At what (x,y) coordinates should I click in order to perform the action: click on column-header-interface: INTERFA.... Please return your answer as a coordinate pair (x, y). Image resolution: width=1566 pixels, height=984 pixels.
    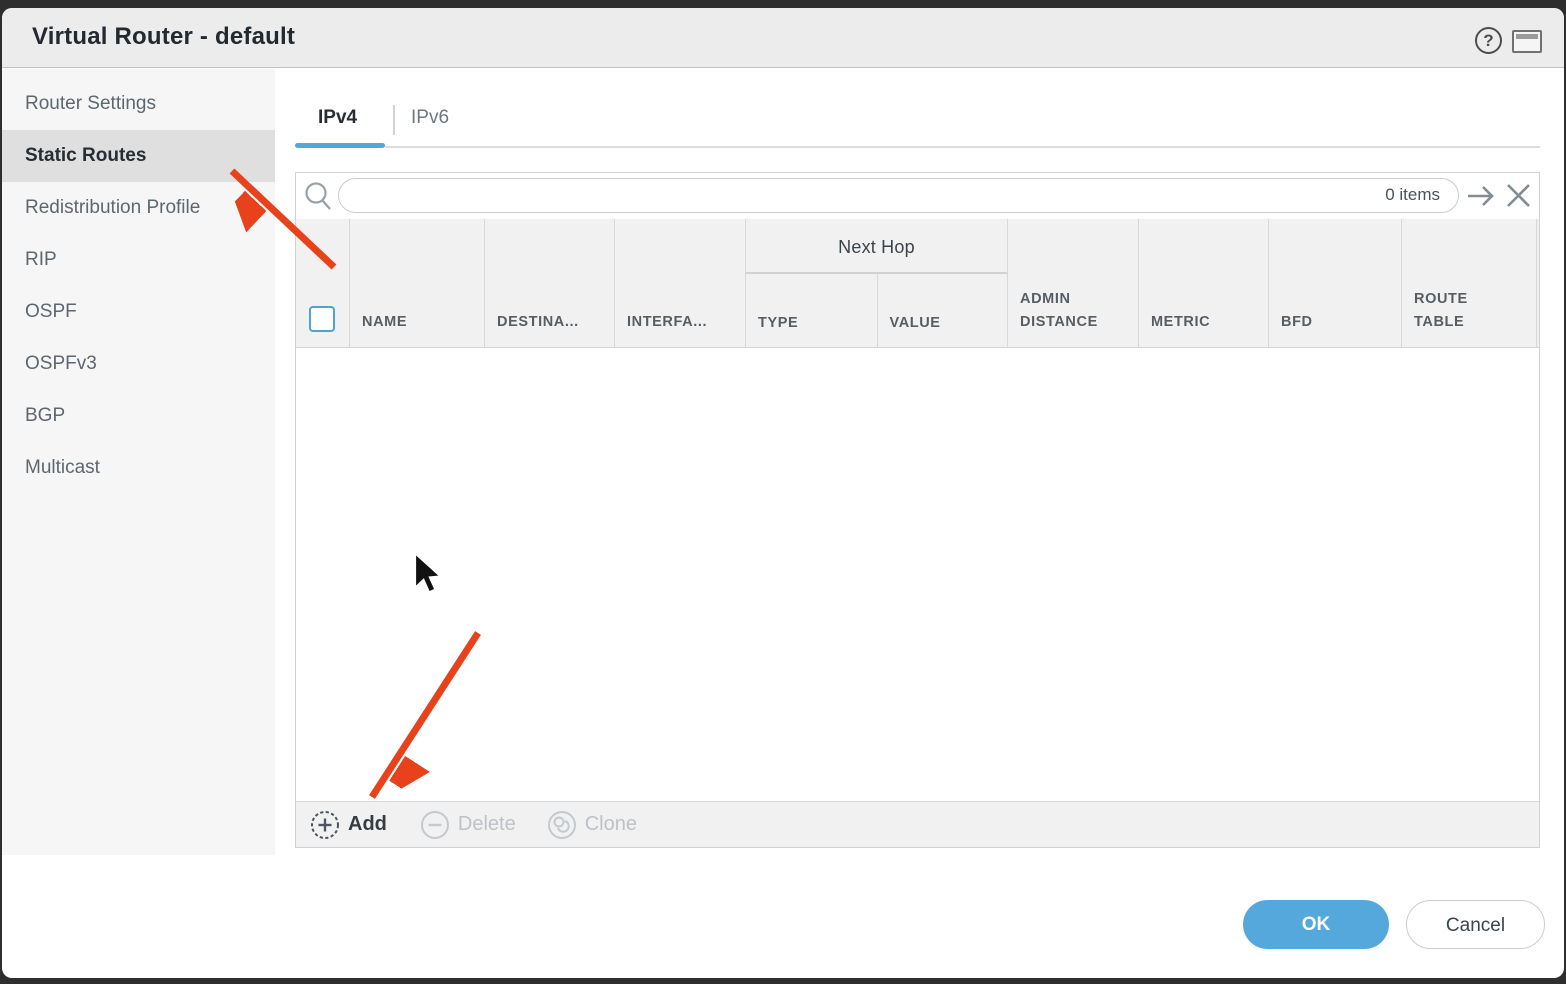
    Looking at the image, I should click on (679, 283).